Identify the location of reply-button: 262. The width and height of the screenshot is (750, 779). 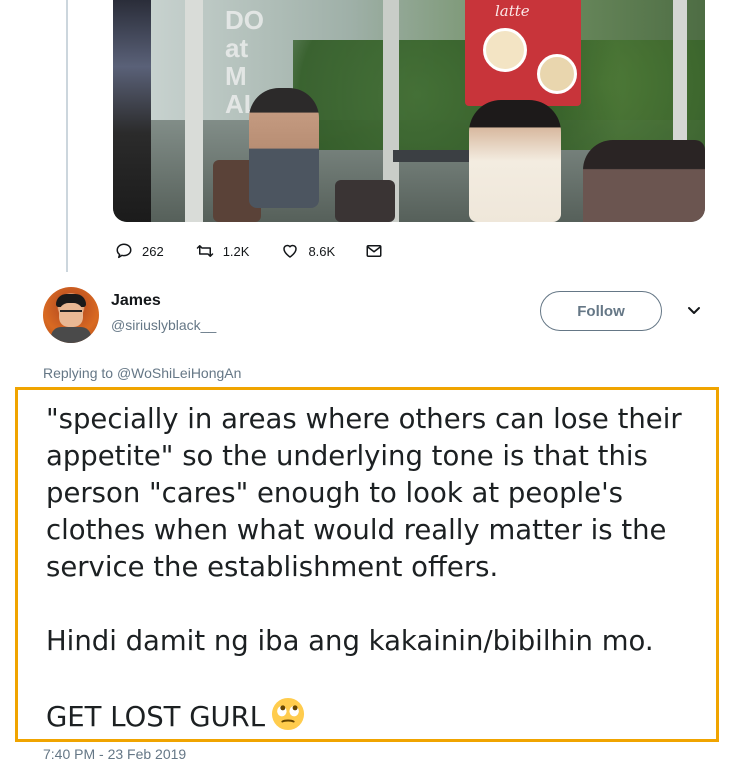
(139, 251).